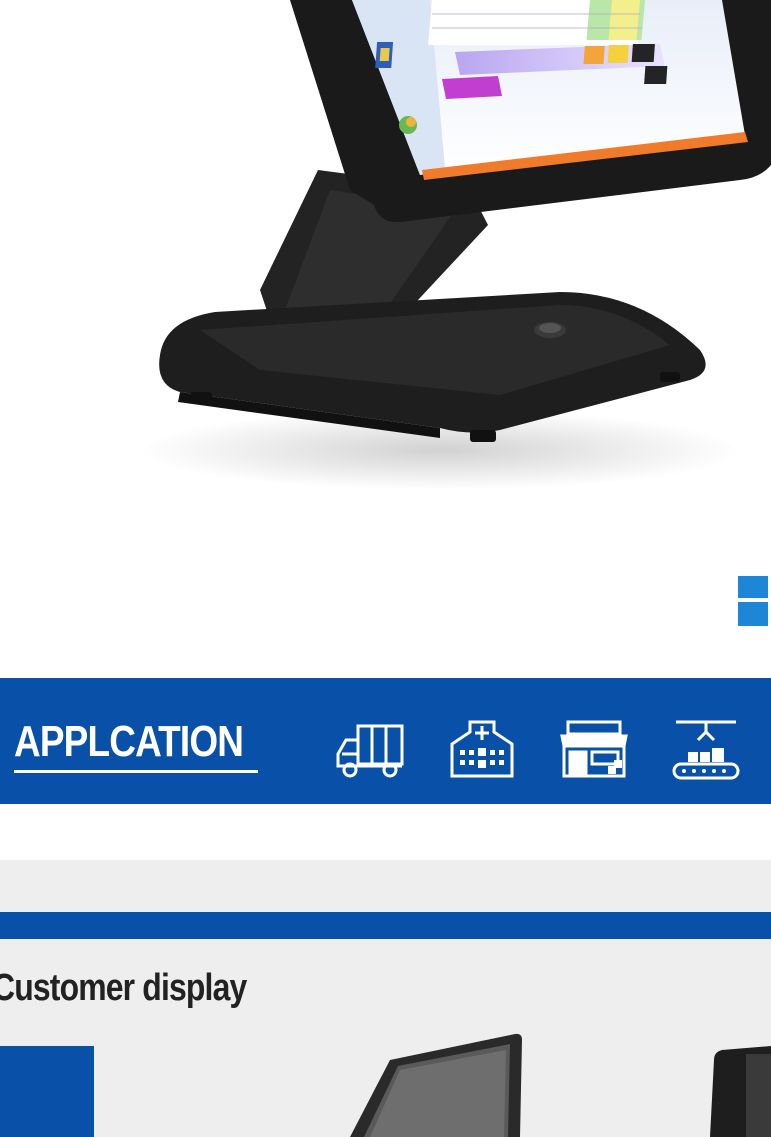  What do you see at coordinates (47, 1091) in the screenshot?
I see `blue-accent-block` at bounding box center [47, 1091].